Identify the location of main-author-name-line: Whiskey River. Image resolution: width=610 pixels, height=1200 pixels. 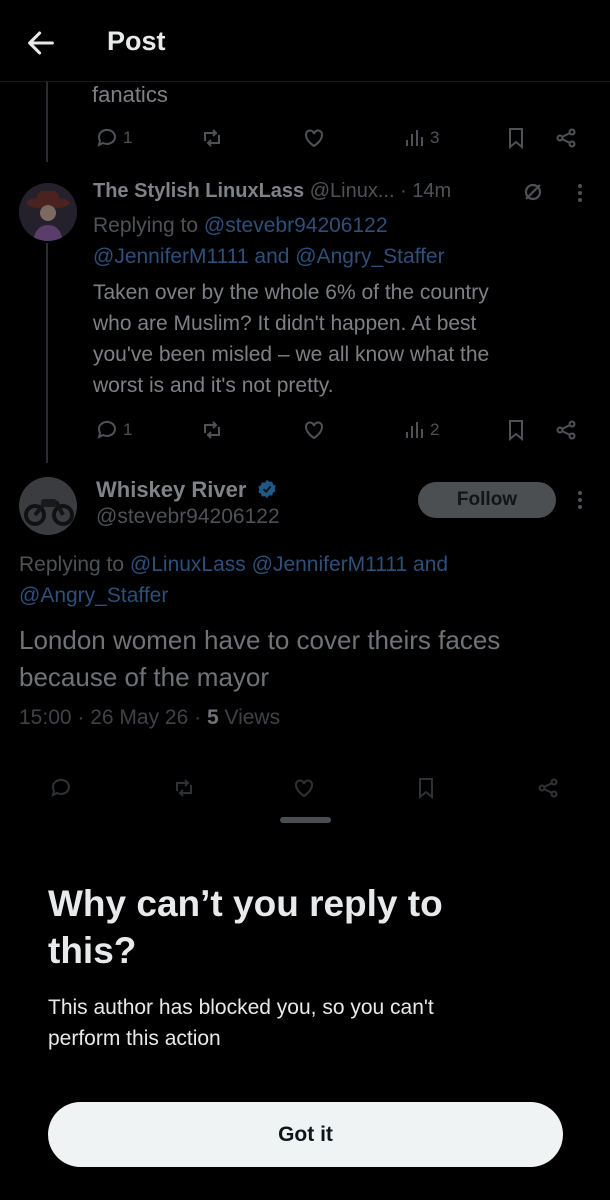
(187, 490).